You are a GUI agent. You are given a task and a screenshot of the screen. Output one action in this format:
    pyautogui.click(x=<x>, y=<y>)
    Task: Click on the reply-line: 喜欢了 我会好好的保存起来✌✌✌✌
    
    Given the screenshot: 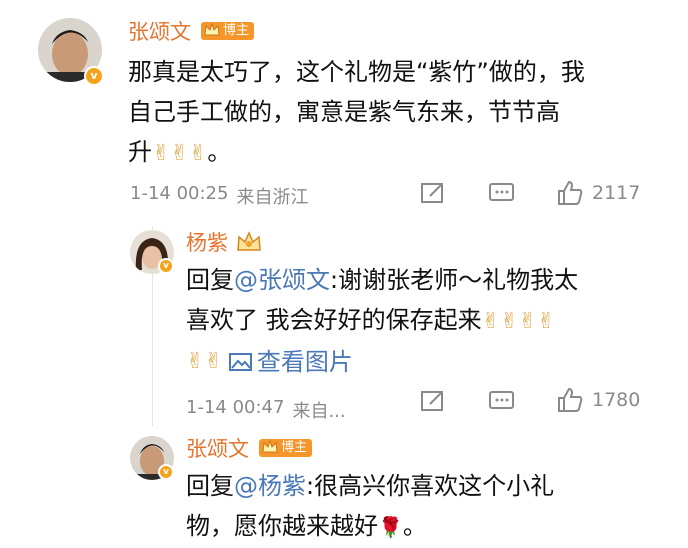 What is the action you would take?
    pyautogui.click(x=421, y=321)
    